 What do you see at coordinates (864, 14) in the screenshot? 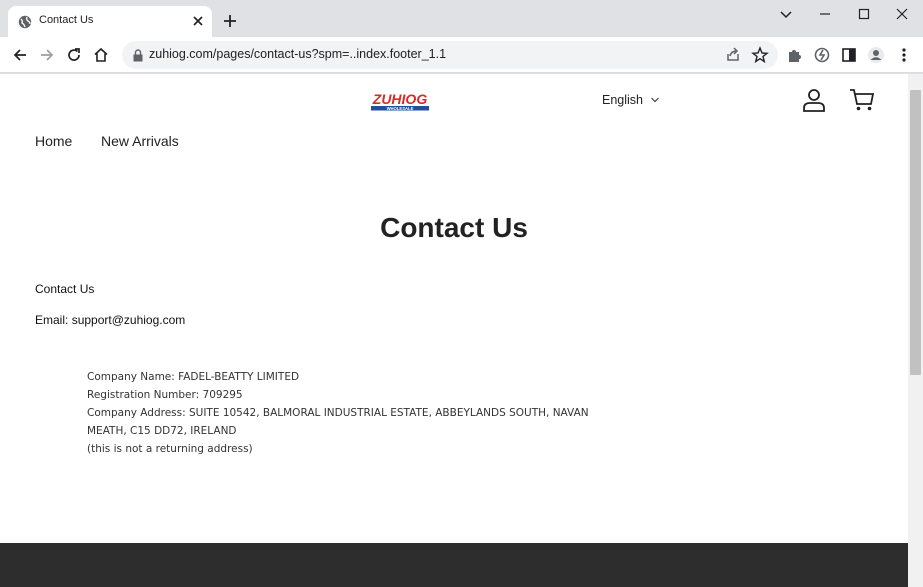
I see `maximize-icon` at bounding box center [864, 14].